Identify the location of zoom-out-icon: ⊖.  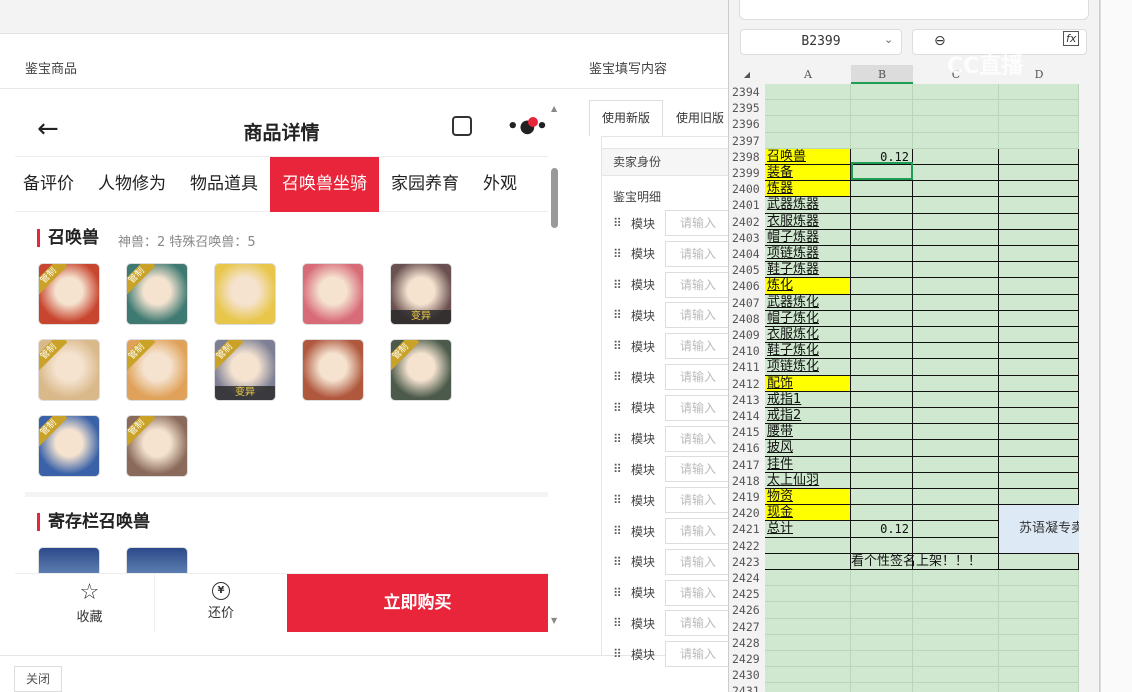
(940, 41).